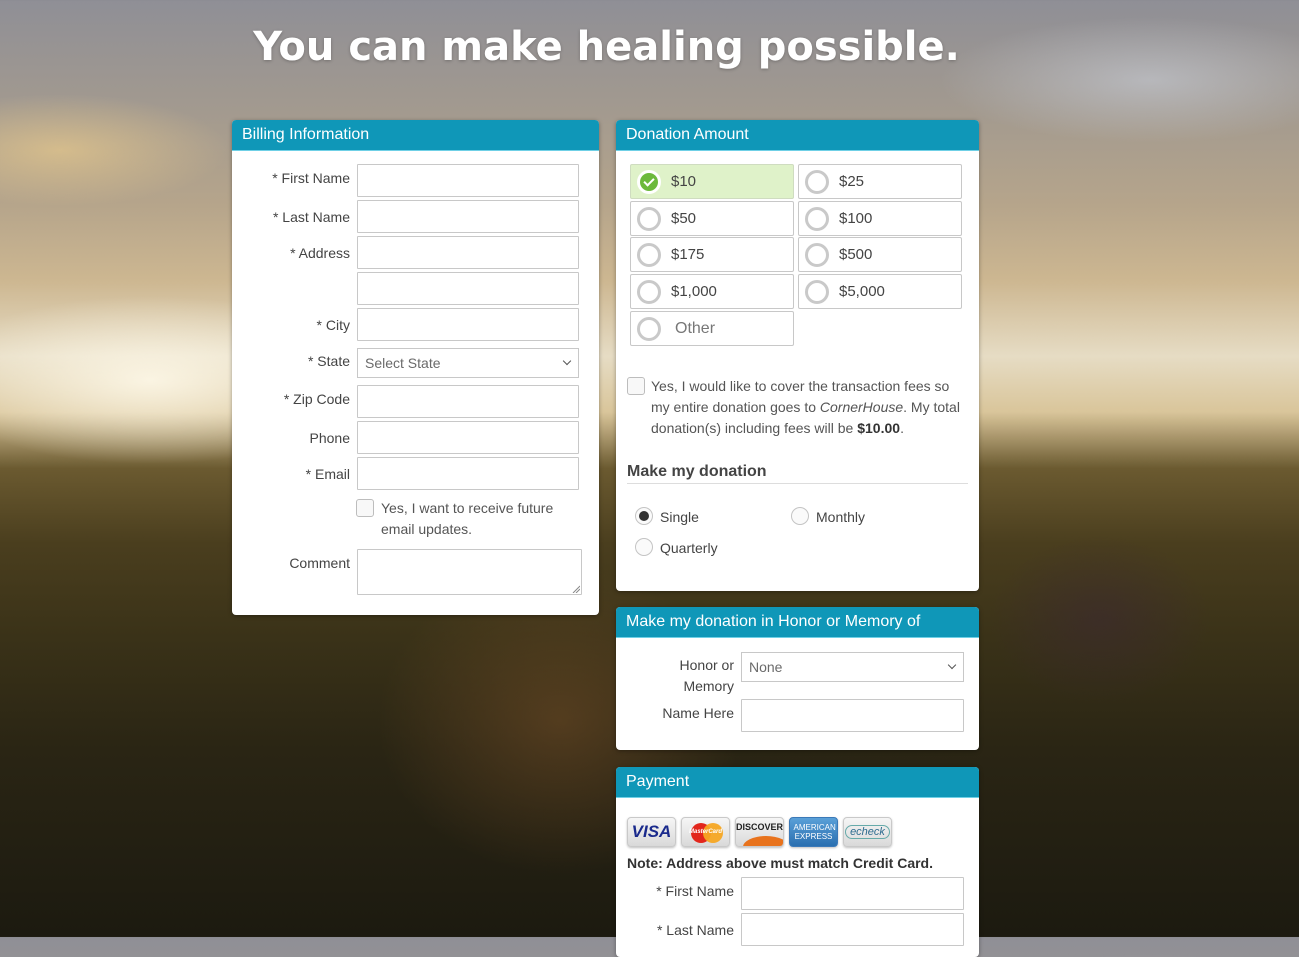 Image resolution: width=1299 pixels, height=957 pixels. What do you see at coordinates (867, 832) in the screenshot?
I see `echeck-icon: echeck` at bounding box center [867, 832].